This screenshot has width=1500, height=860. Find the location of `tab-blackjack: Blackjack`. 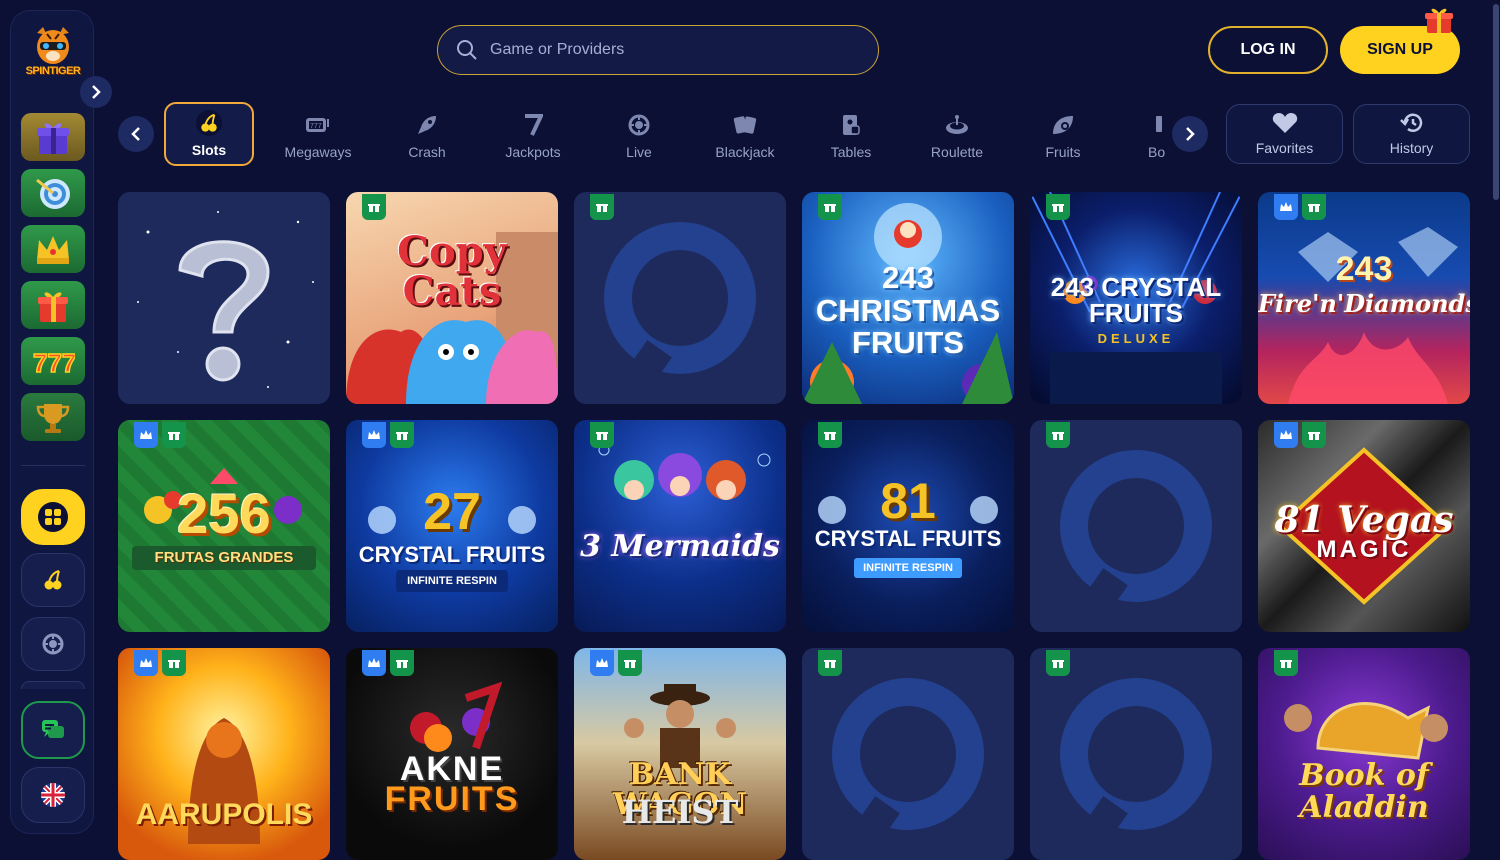

tab-blackjack: Blackjack is located at coordinates (745, 134).